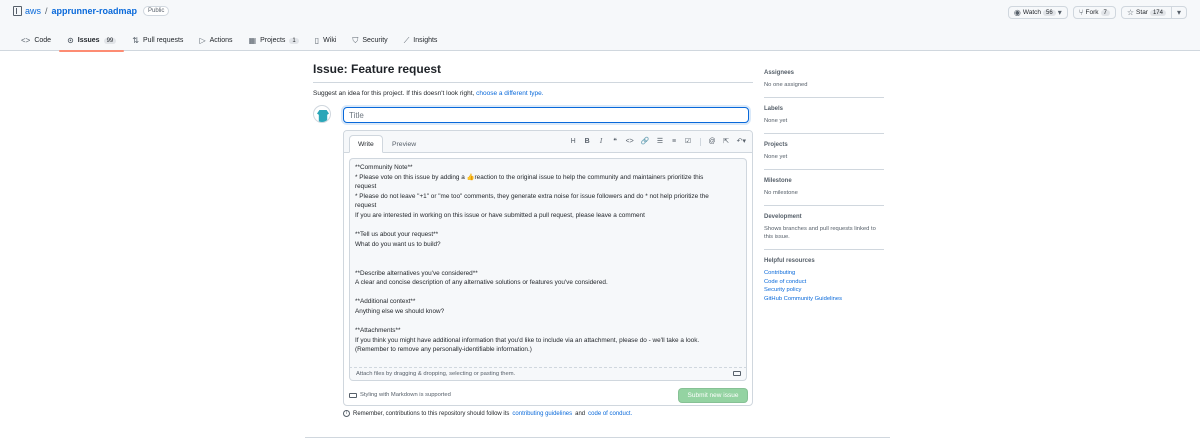 The height and width of the screenshot is (440, 1200). Describe the element at coordinates (824, 273) in the screenshot. I see `contributing-link: Contributing` at that location.